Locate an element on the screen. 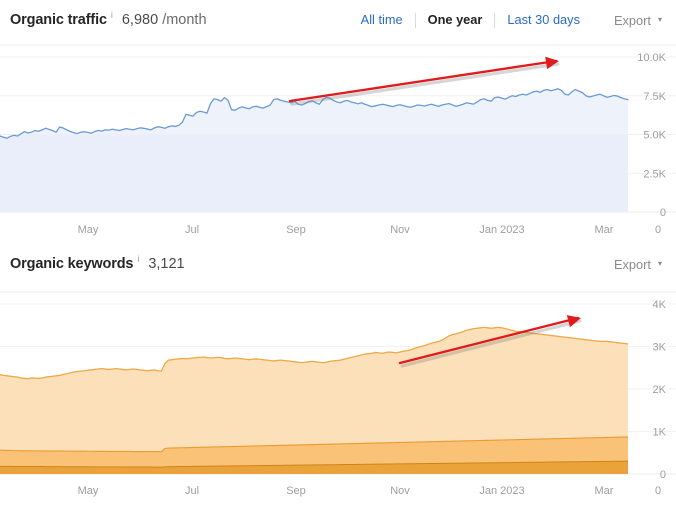 This screenshot has width=676, height=514. metric-unit: /month is located at coordinates (184, 20).